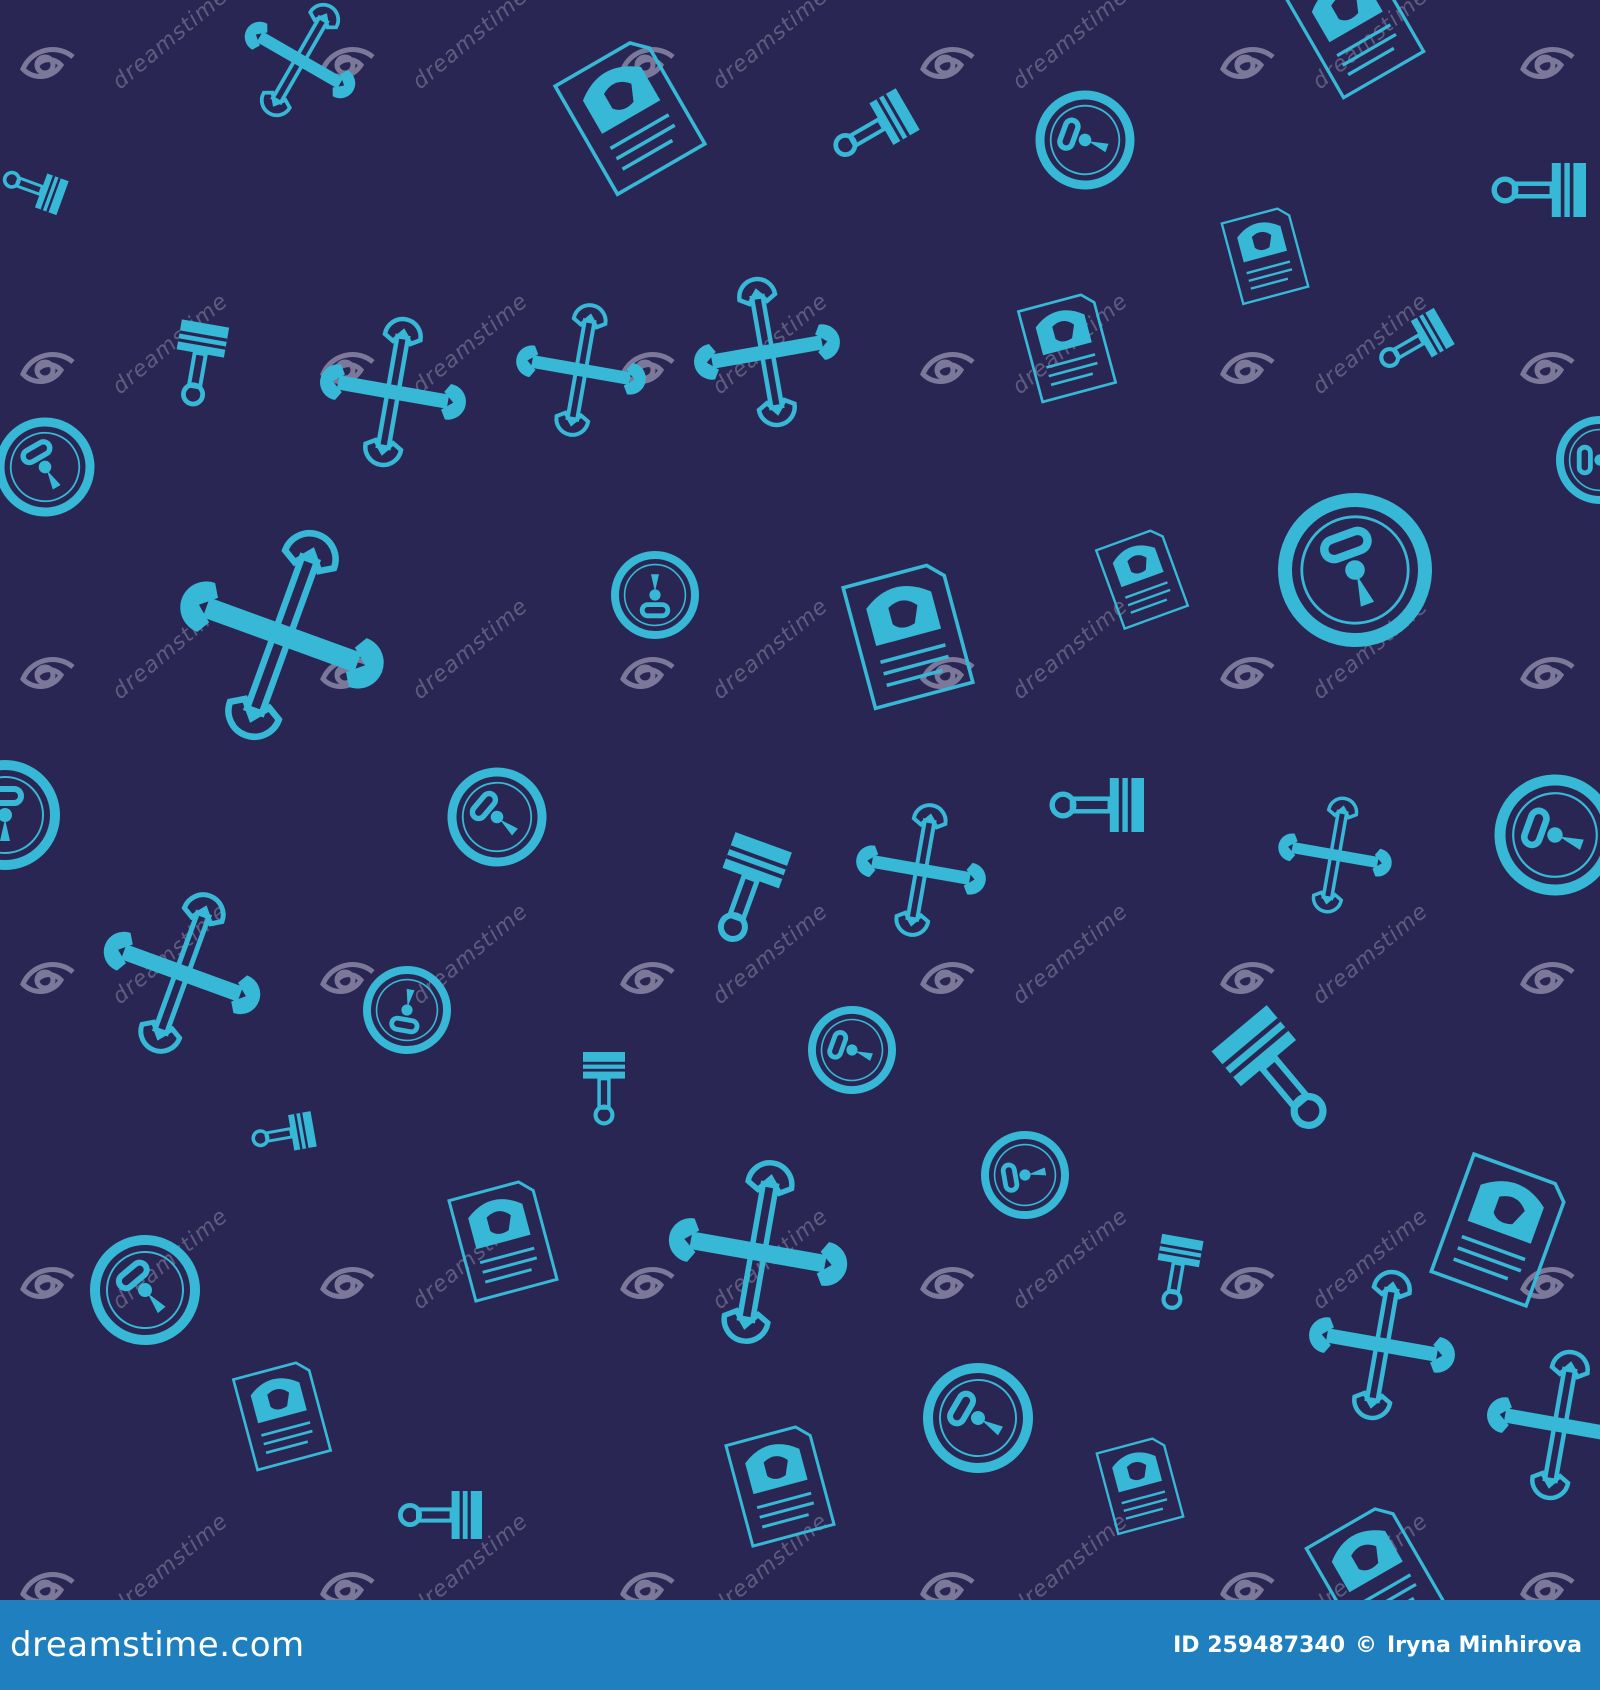 This screenshot has height=1690, width=1600. Describe the element at coordinates (1377, 1645) in the screenshot. I see `image-credit: ID 259487340 © Iryna Minhirova` at that location.